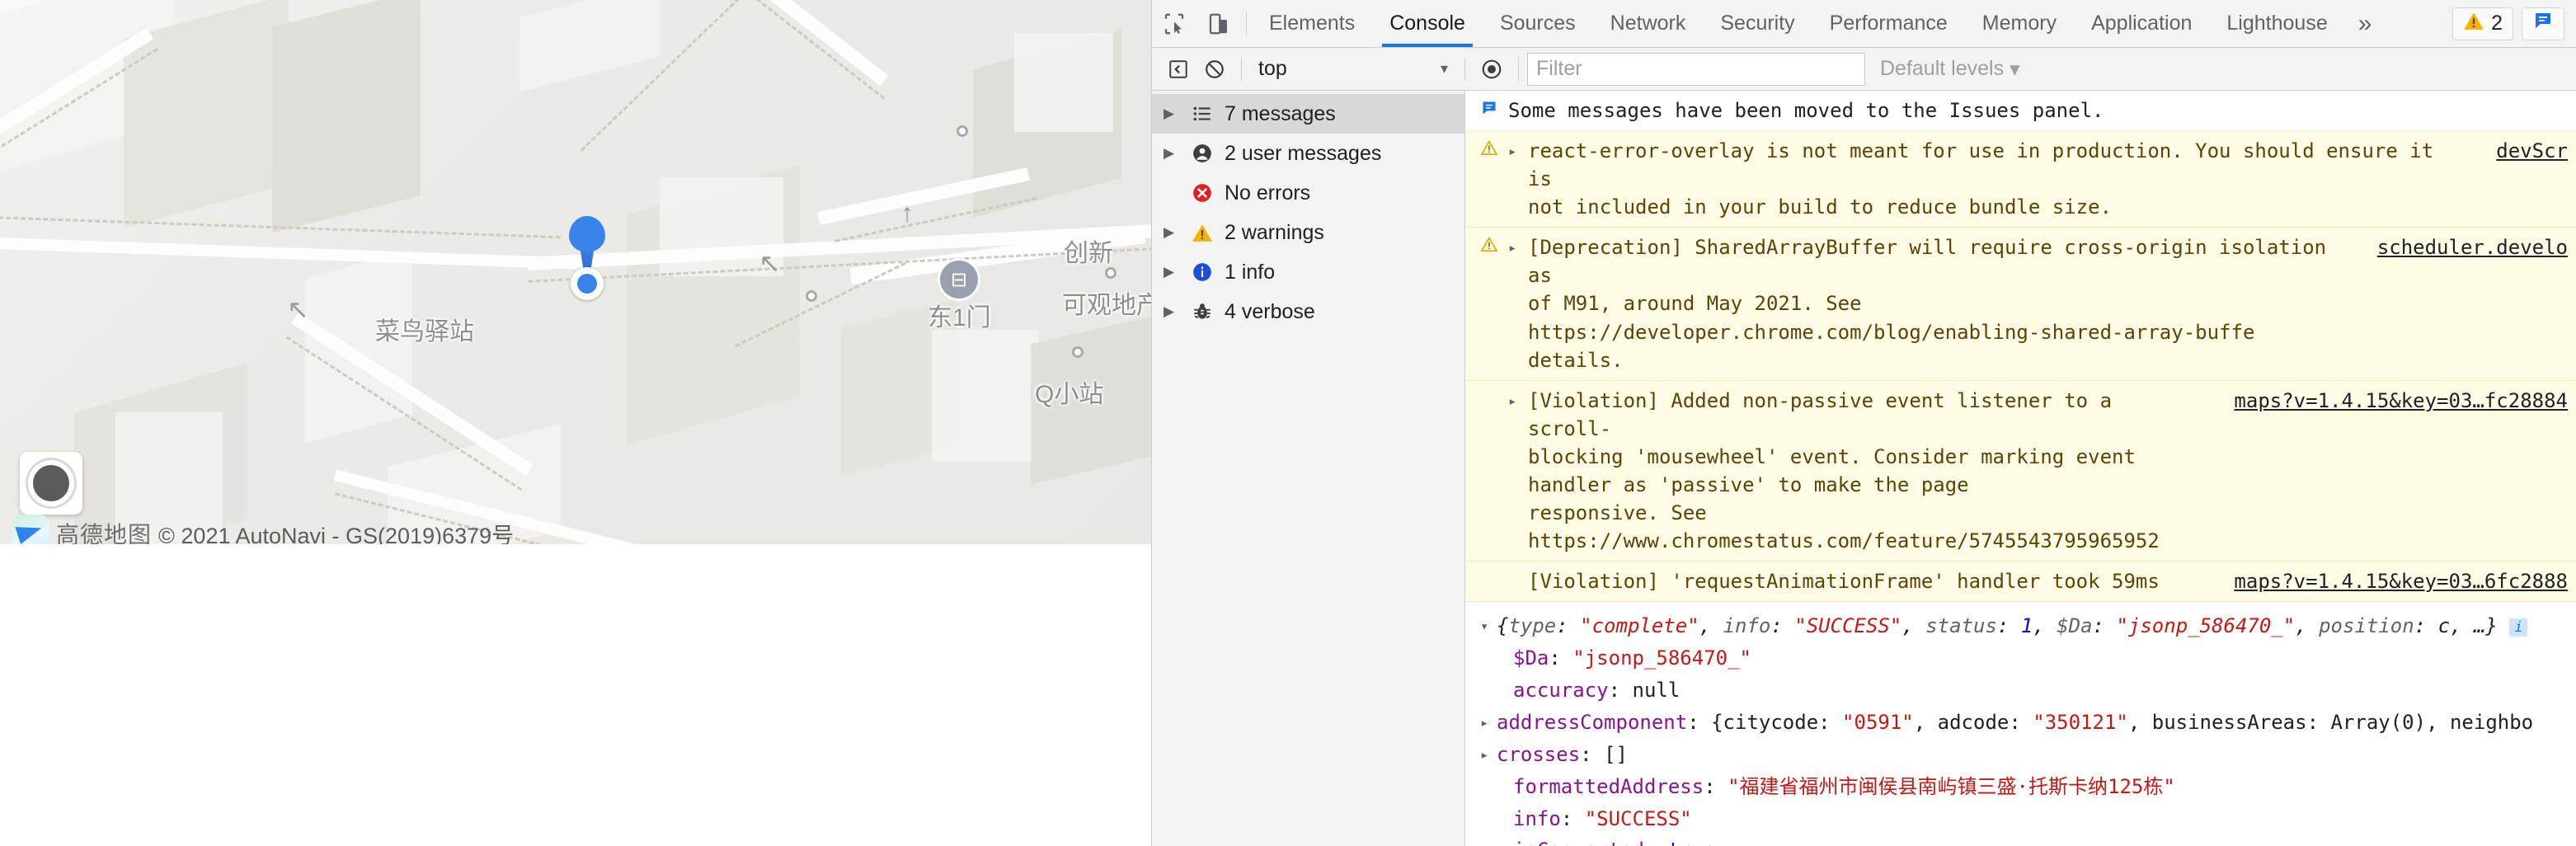 Image resolution: width=2576 pixels, height=846 pixels. I want to click on execution-context-value: top, so click(1272, 68).